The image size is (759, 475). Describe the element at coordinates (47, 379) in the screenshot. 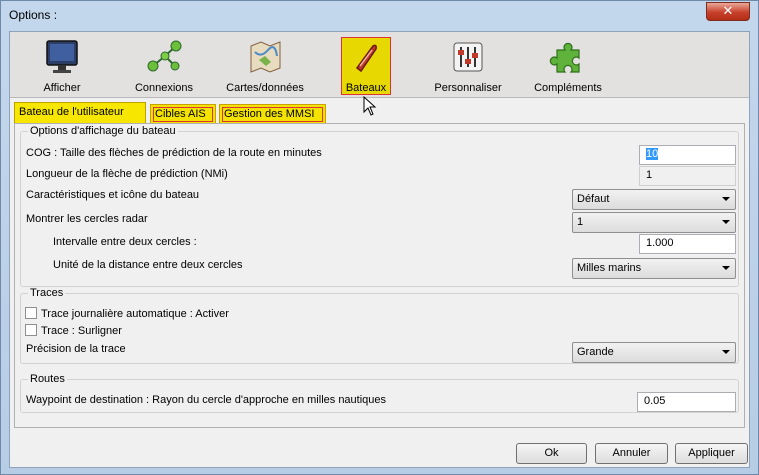

I see `group-title: Routes` at that location.